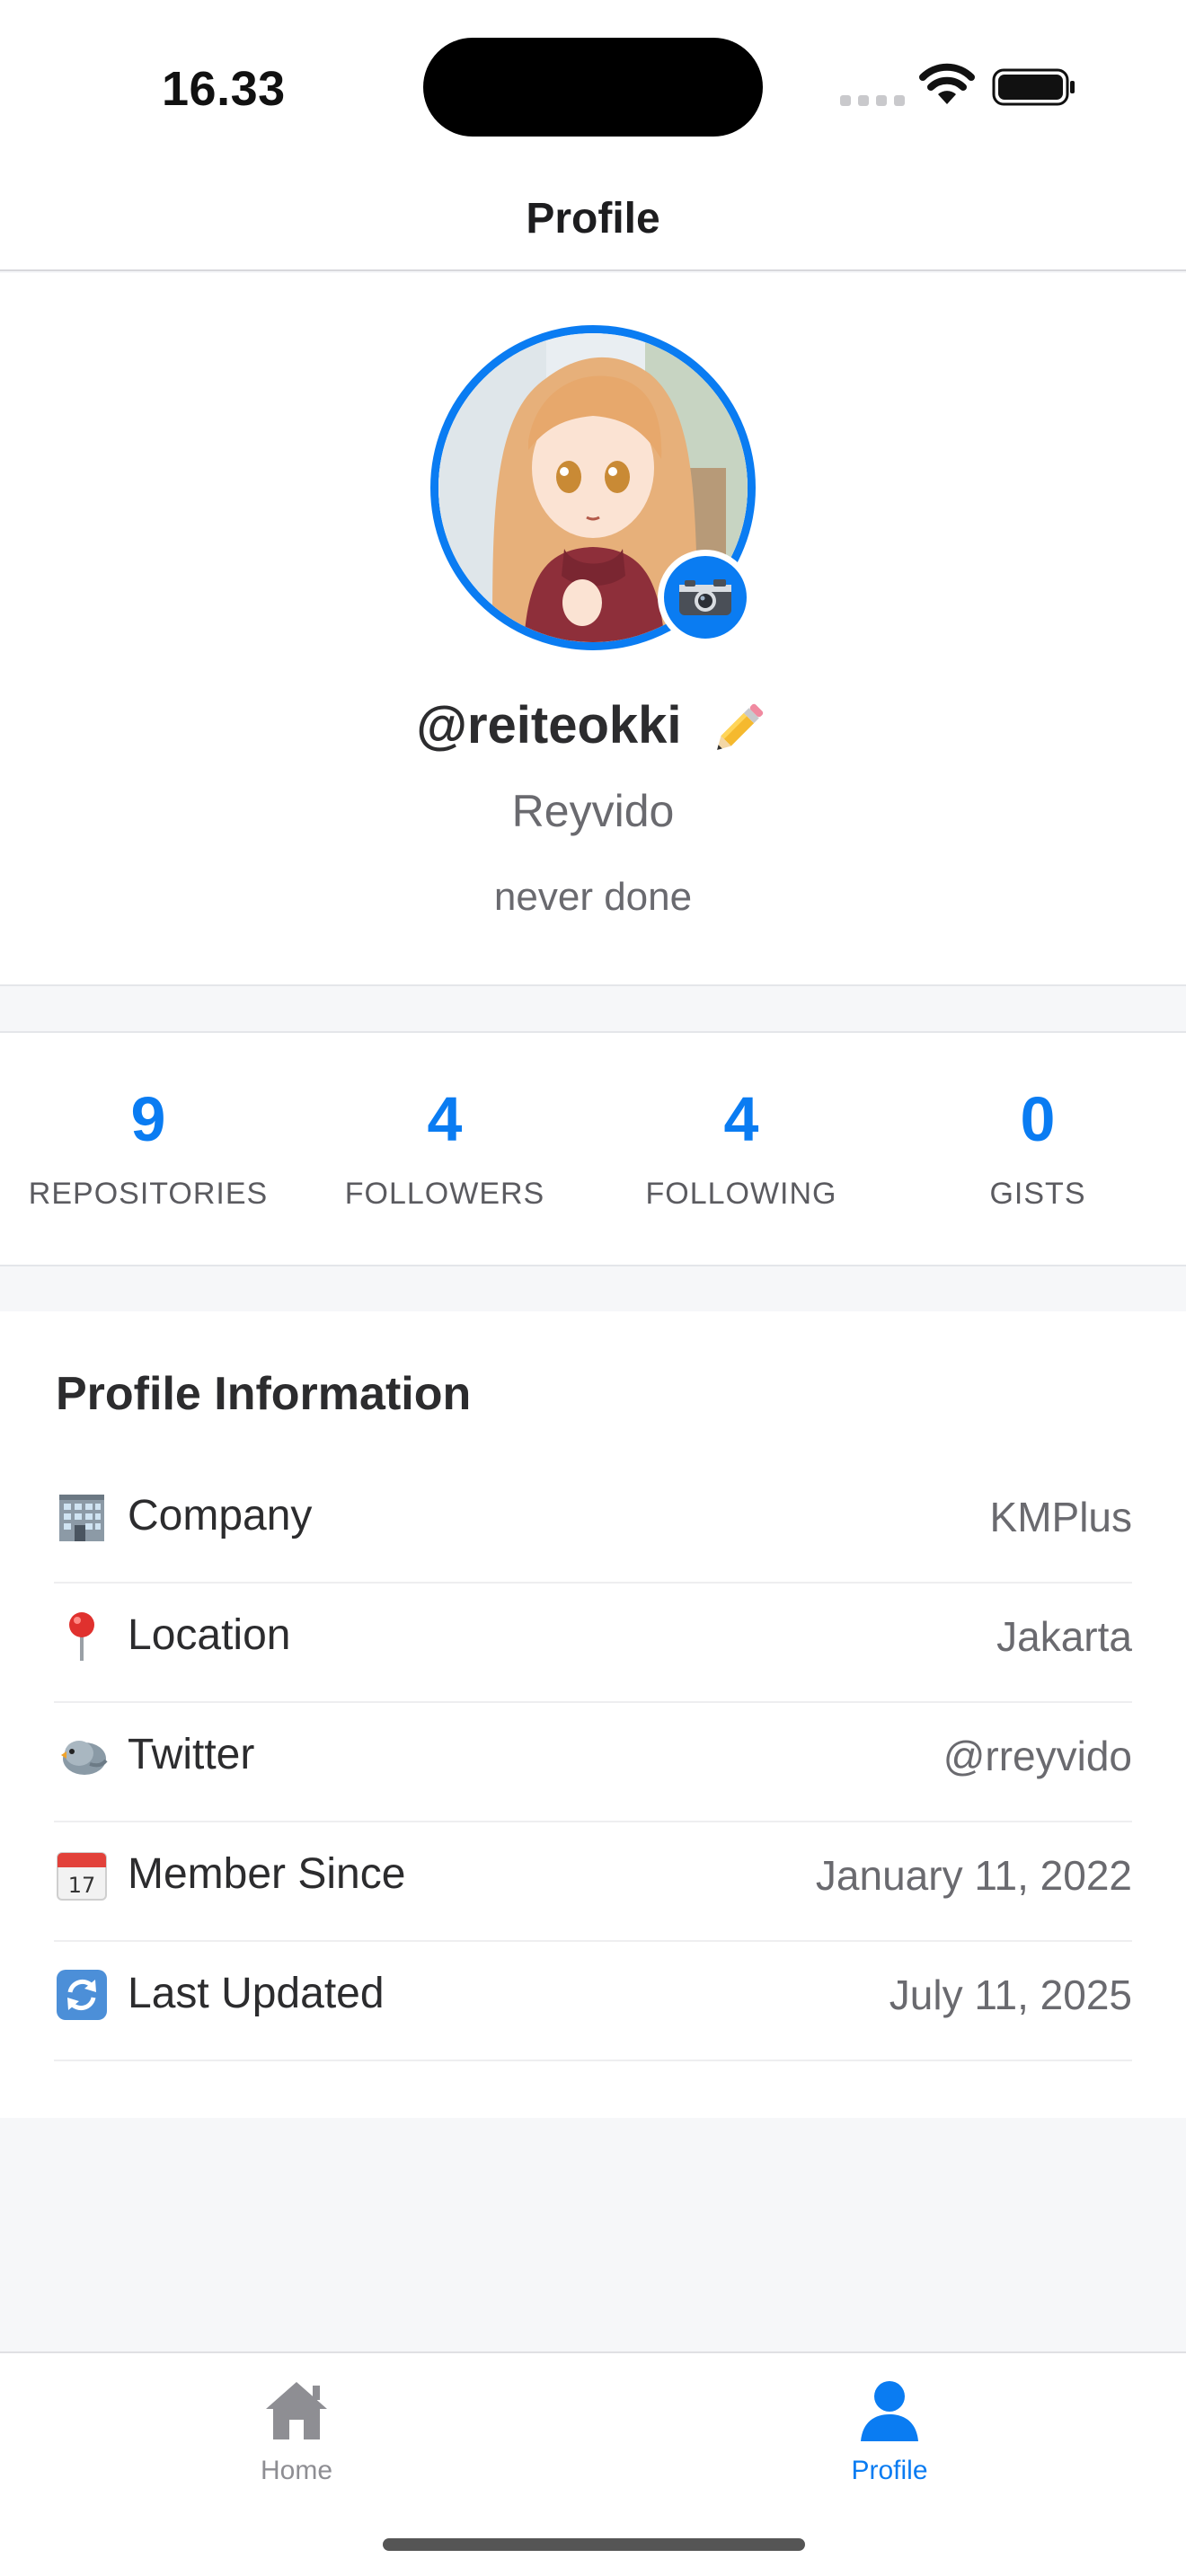  I want to click on info-label: Member Since, so click(267, 1874).